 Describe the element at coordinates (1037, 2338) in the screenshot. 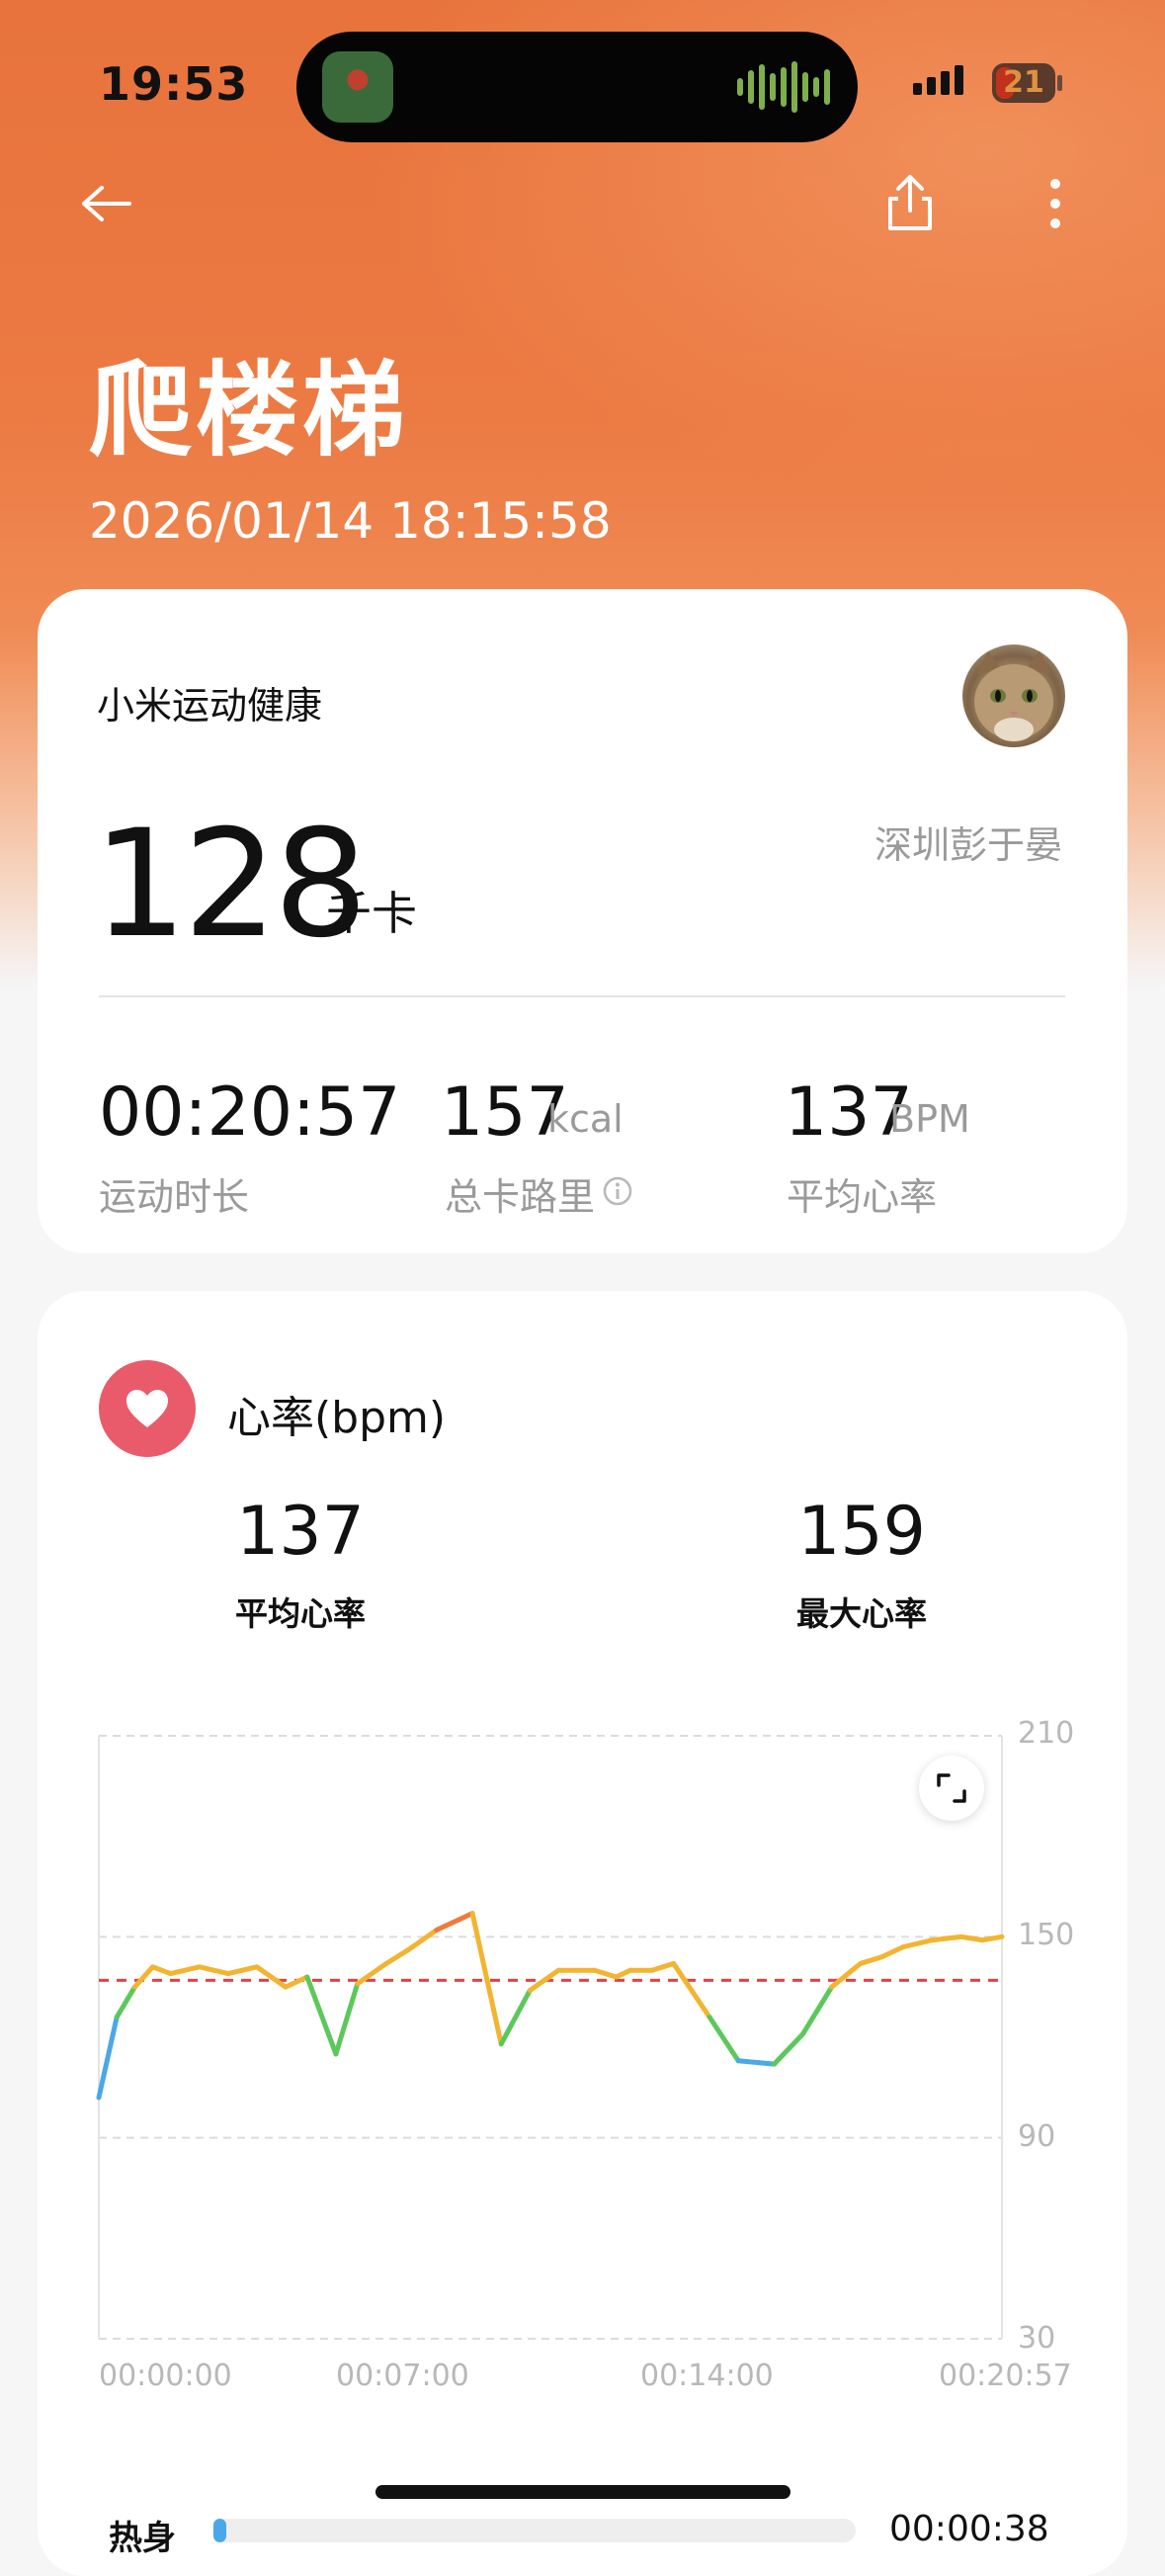

I see `y-tick-label: 30` at that location.